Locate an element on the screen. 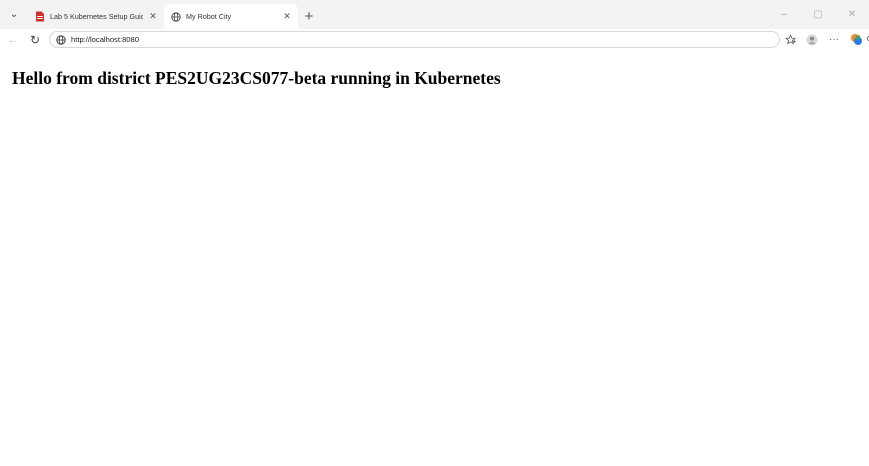 This screenshot has width=869, height=466. chevron-down-icon: ⌄ is located at coordinates (14, 14).